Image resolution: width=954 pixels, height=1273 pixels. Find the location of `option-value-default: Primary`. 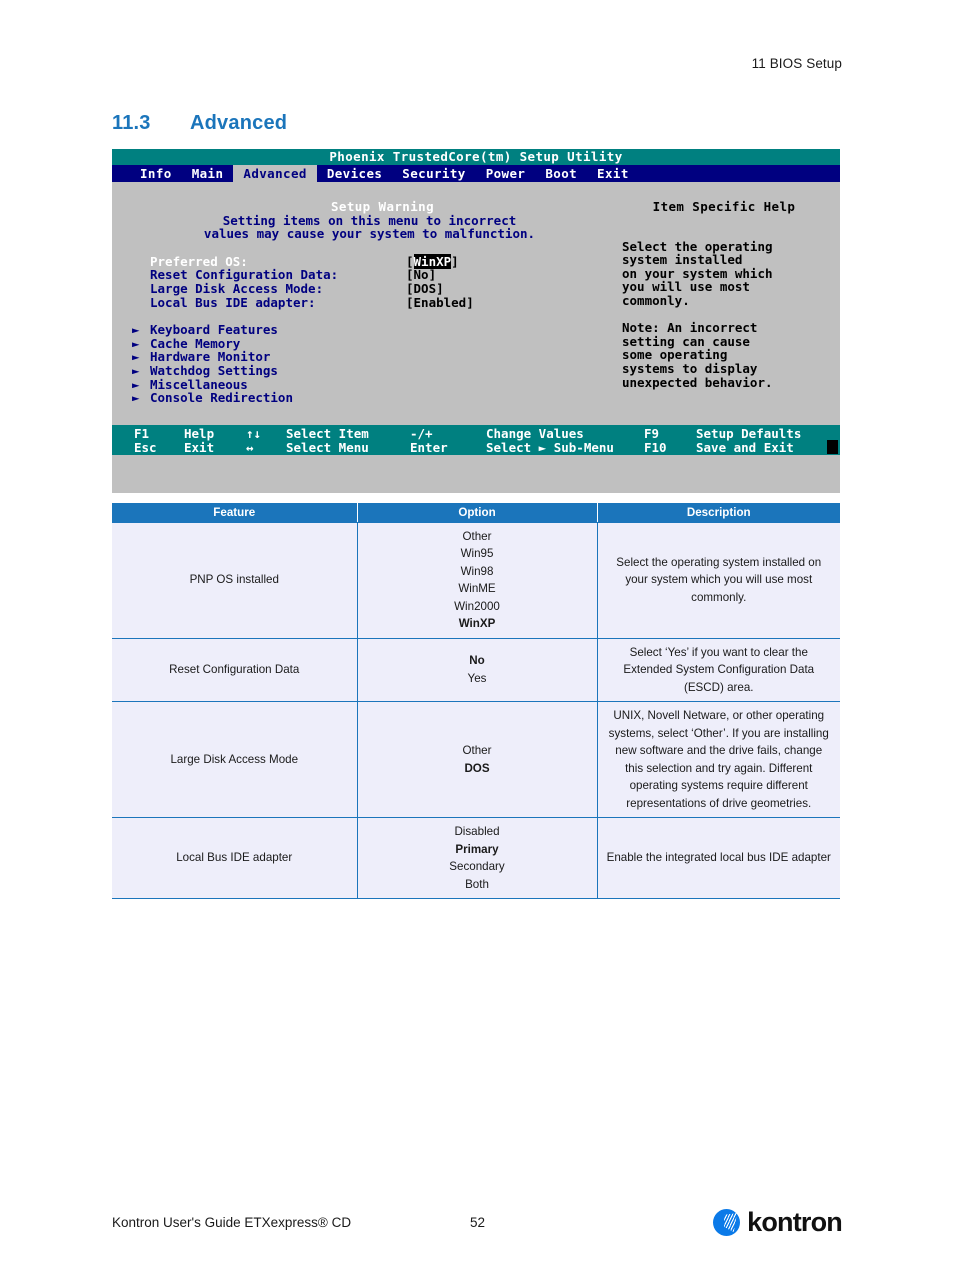

option-value-default: Primary is located at coordinates (477, 849).